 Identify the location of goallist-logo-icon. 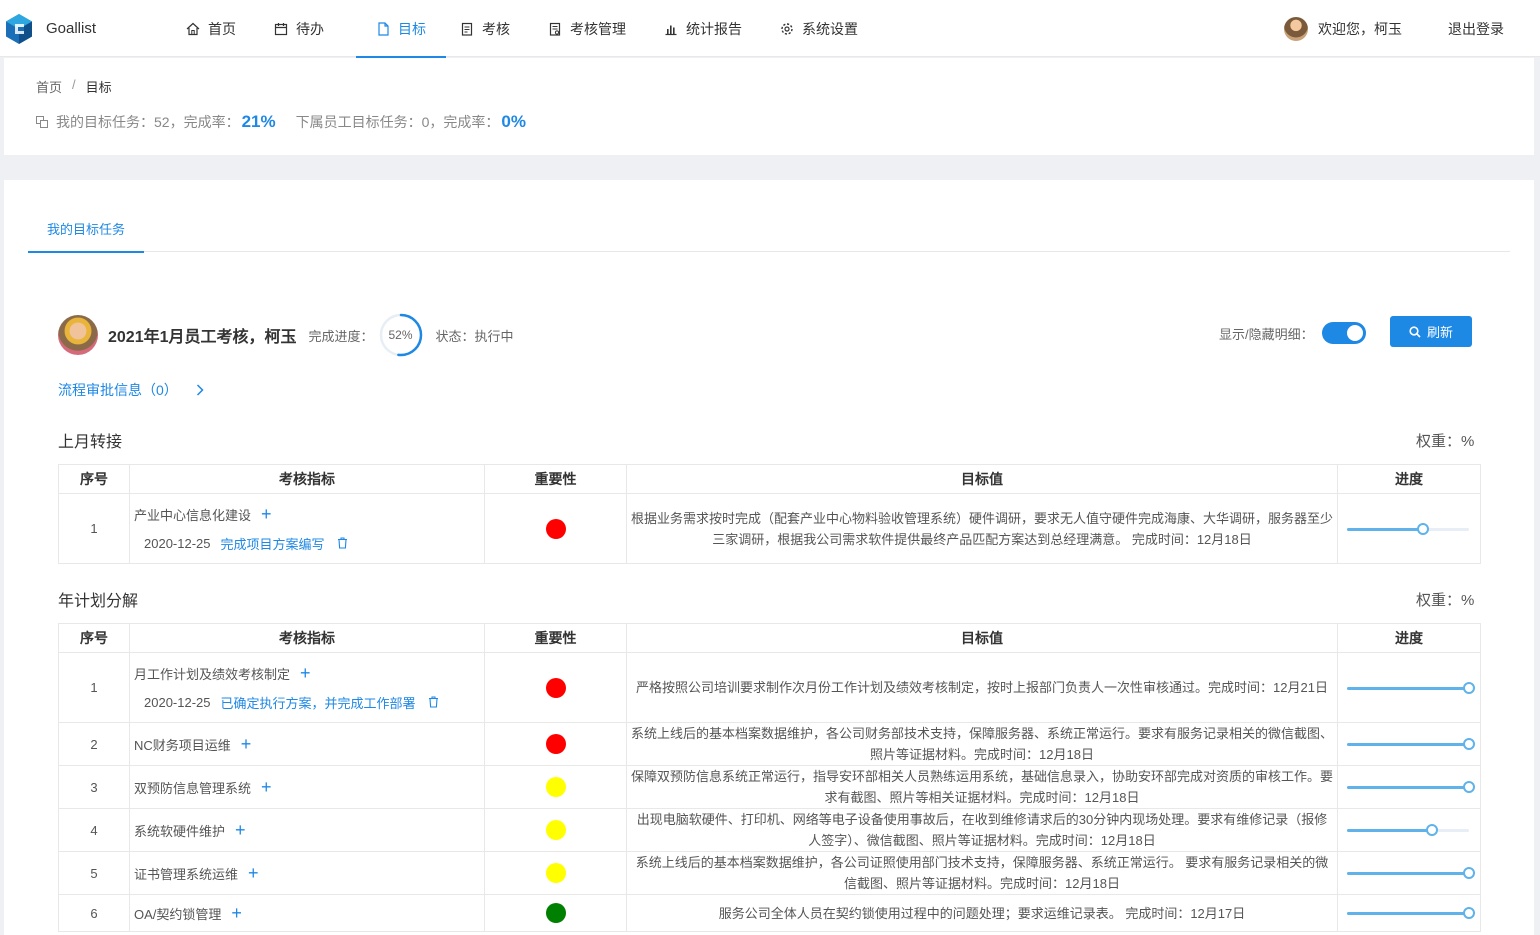
(19, 29).